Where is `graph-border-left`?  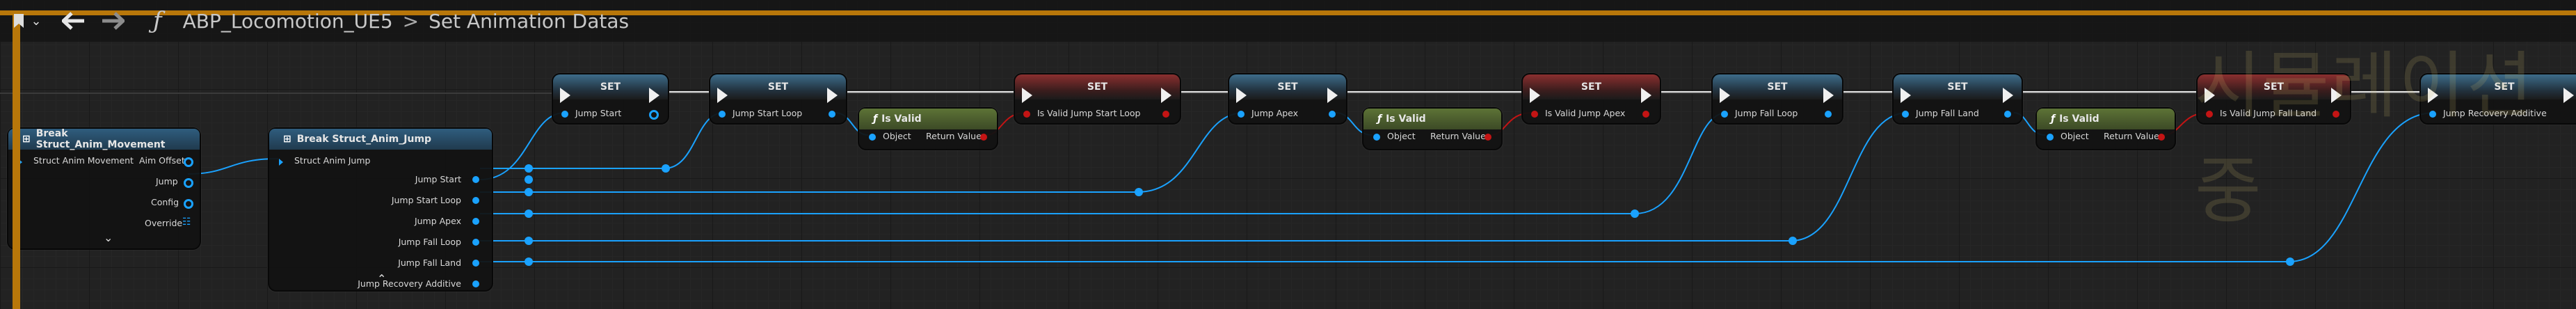
graph-border-left is located at coordinates (16, 159).